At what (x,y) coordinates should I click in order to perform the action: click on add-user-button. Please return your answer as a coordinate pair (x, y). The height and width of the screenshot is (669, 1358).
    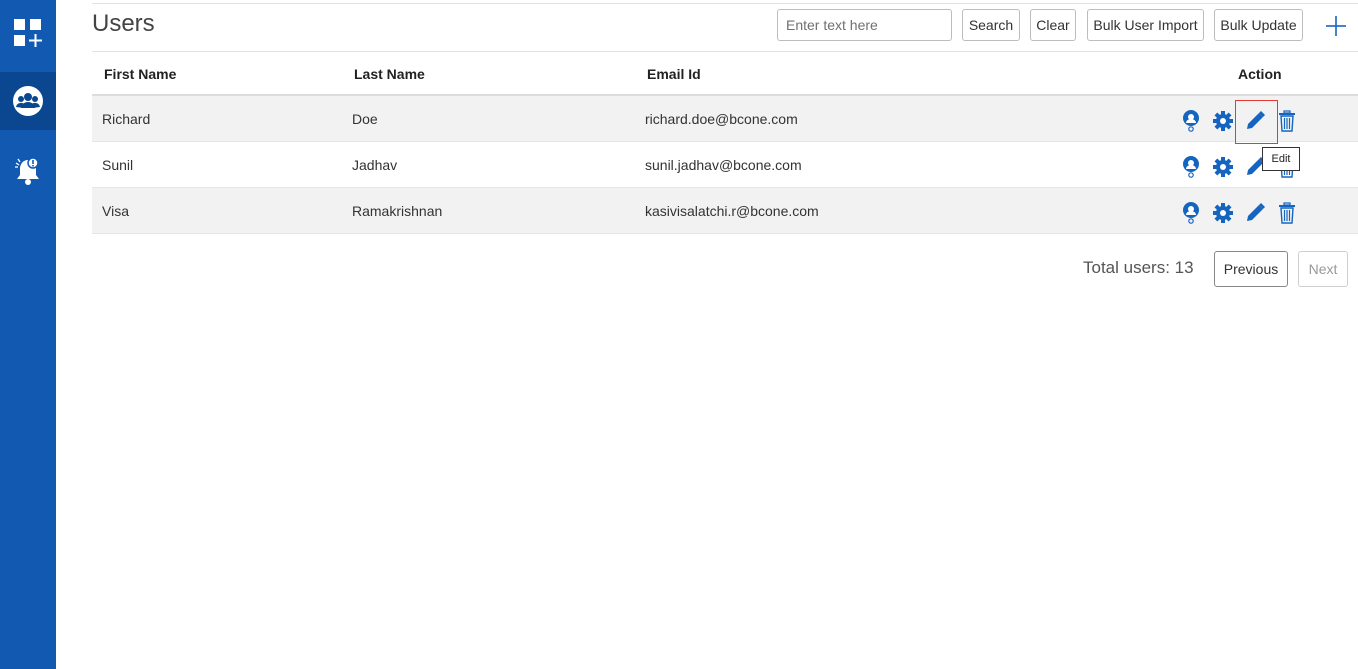
    Looking at the image, I should click on (1336, 26).